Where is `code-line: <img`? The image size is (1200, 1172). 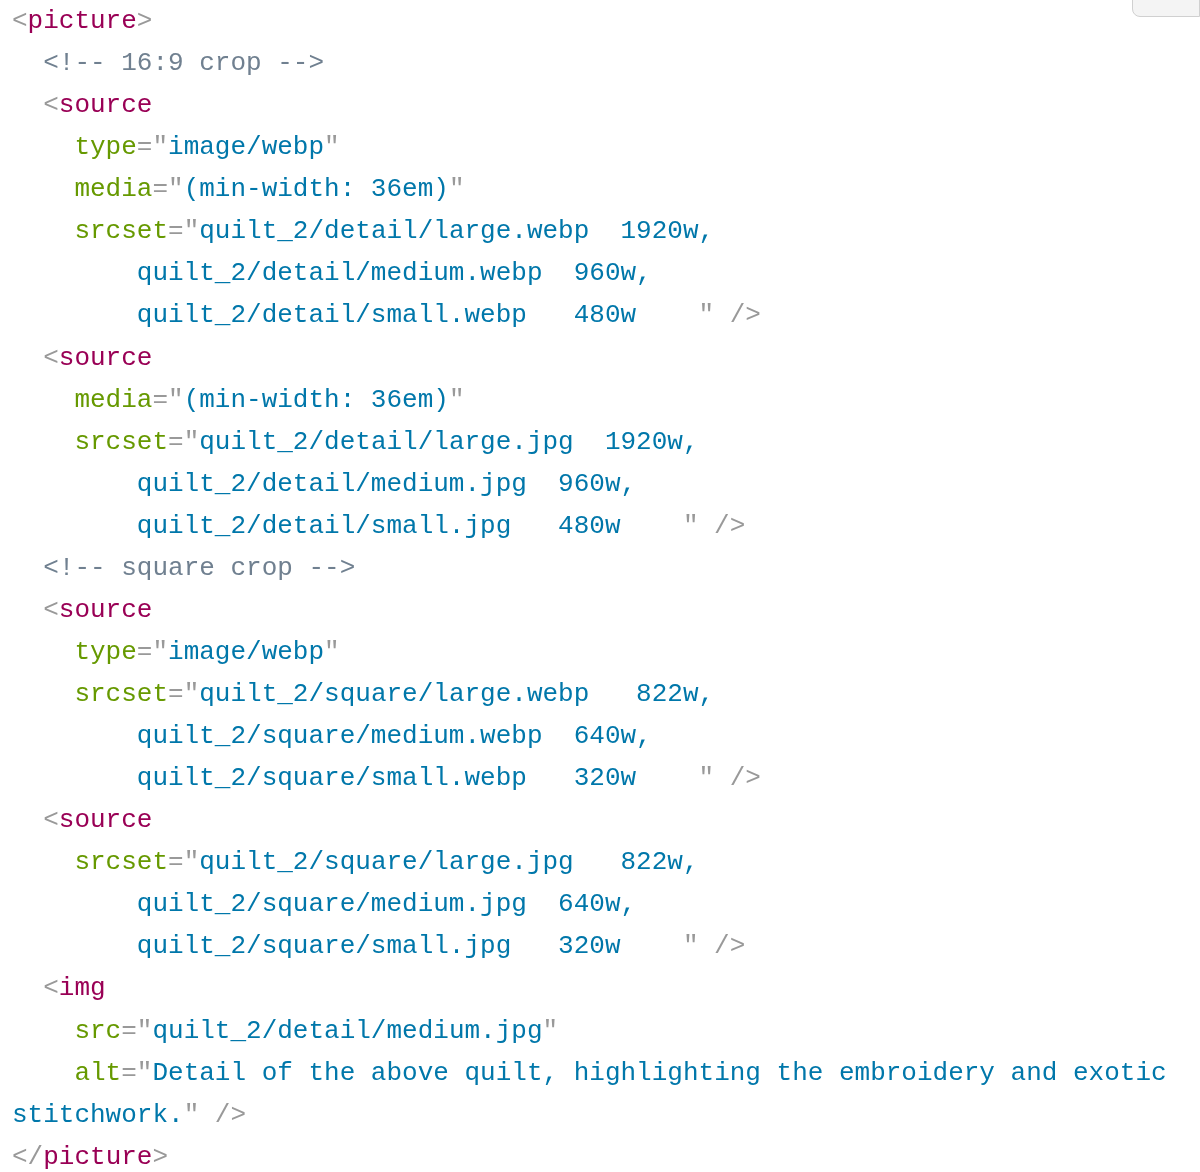
code-line: <img is located at coordinates (74, 989).